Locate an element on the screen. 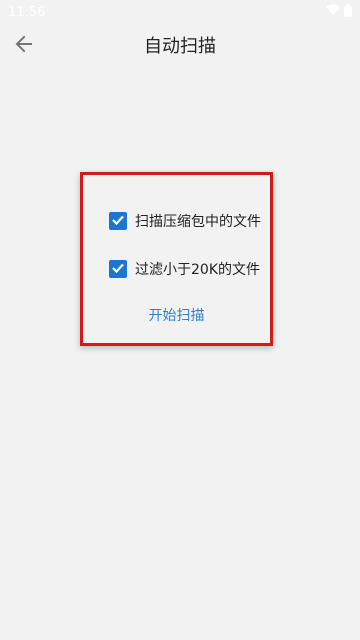  scan-options-panel: 扫描压缩包中的文件 过滤小于20K的文件 开始扫描 is located at coordinates (176, 259).